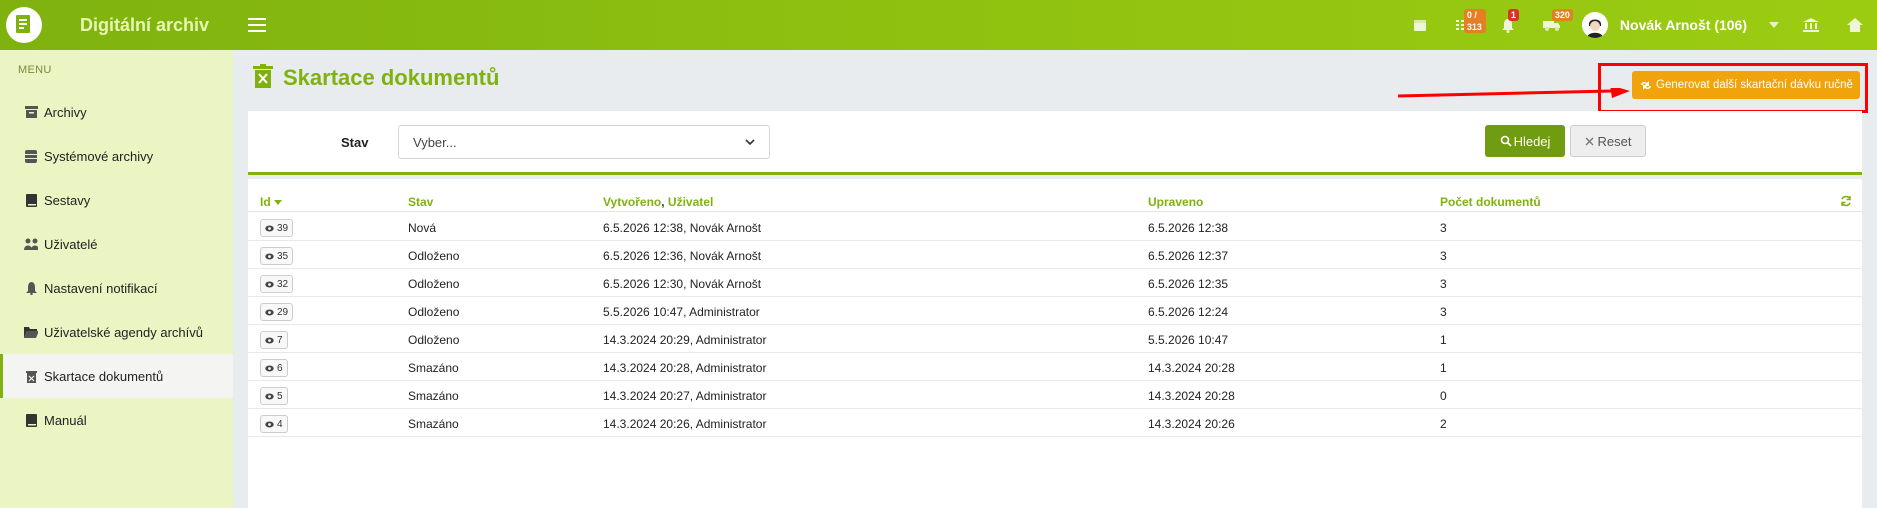 This screenshot has height=508, width=1877. What do you see at coordinates (355, 142) in the screenshot?
I see `filter-label-stav: Stav` at bounding box center [355, 142].